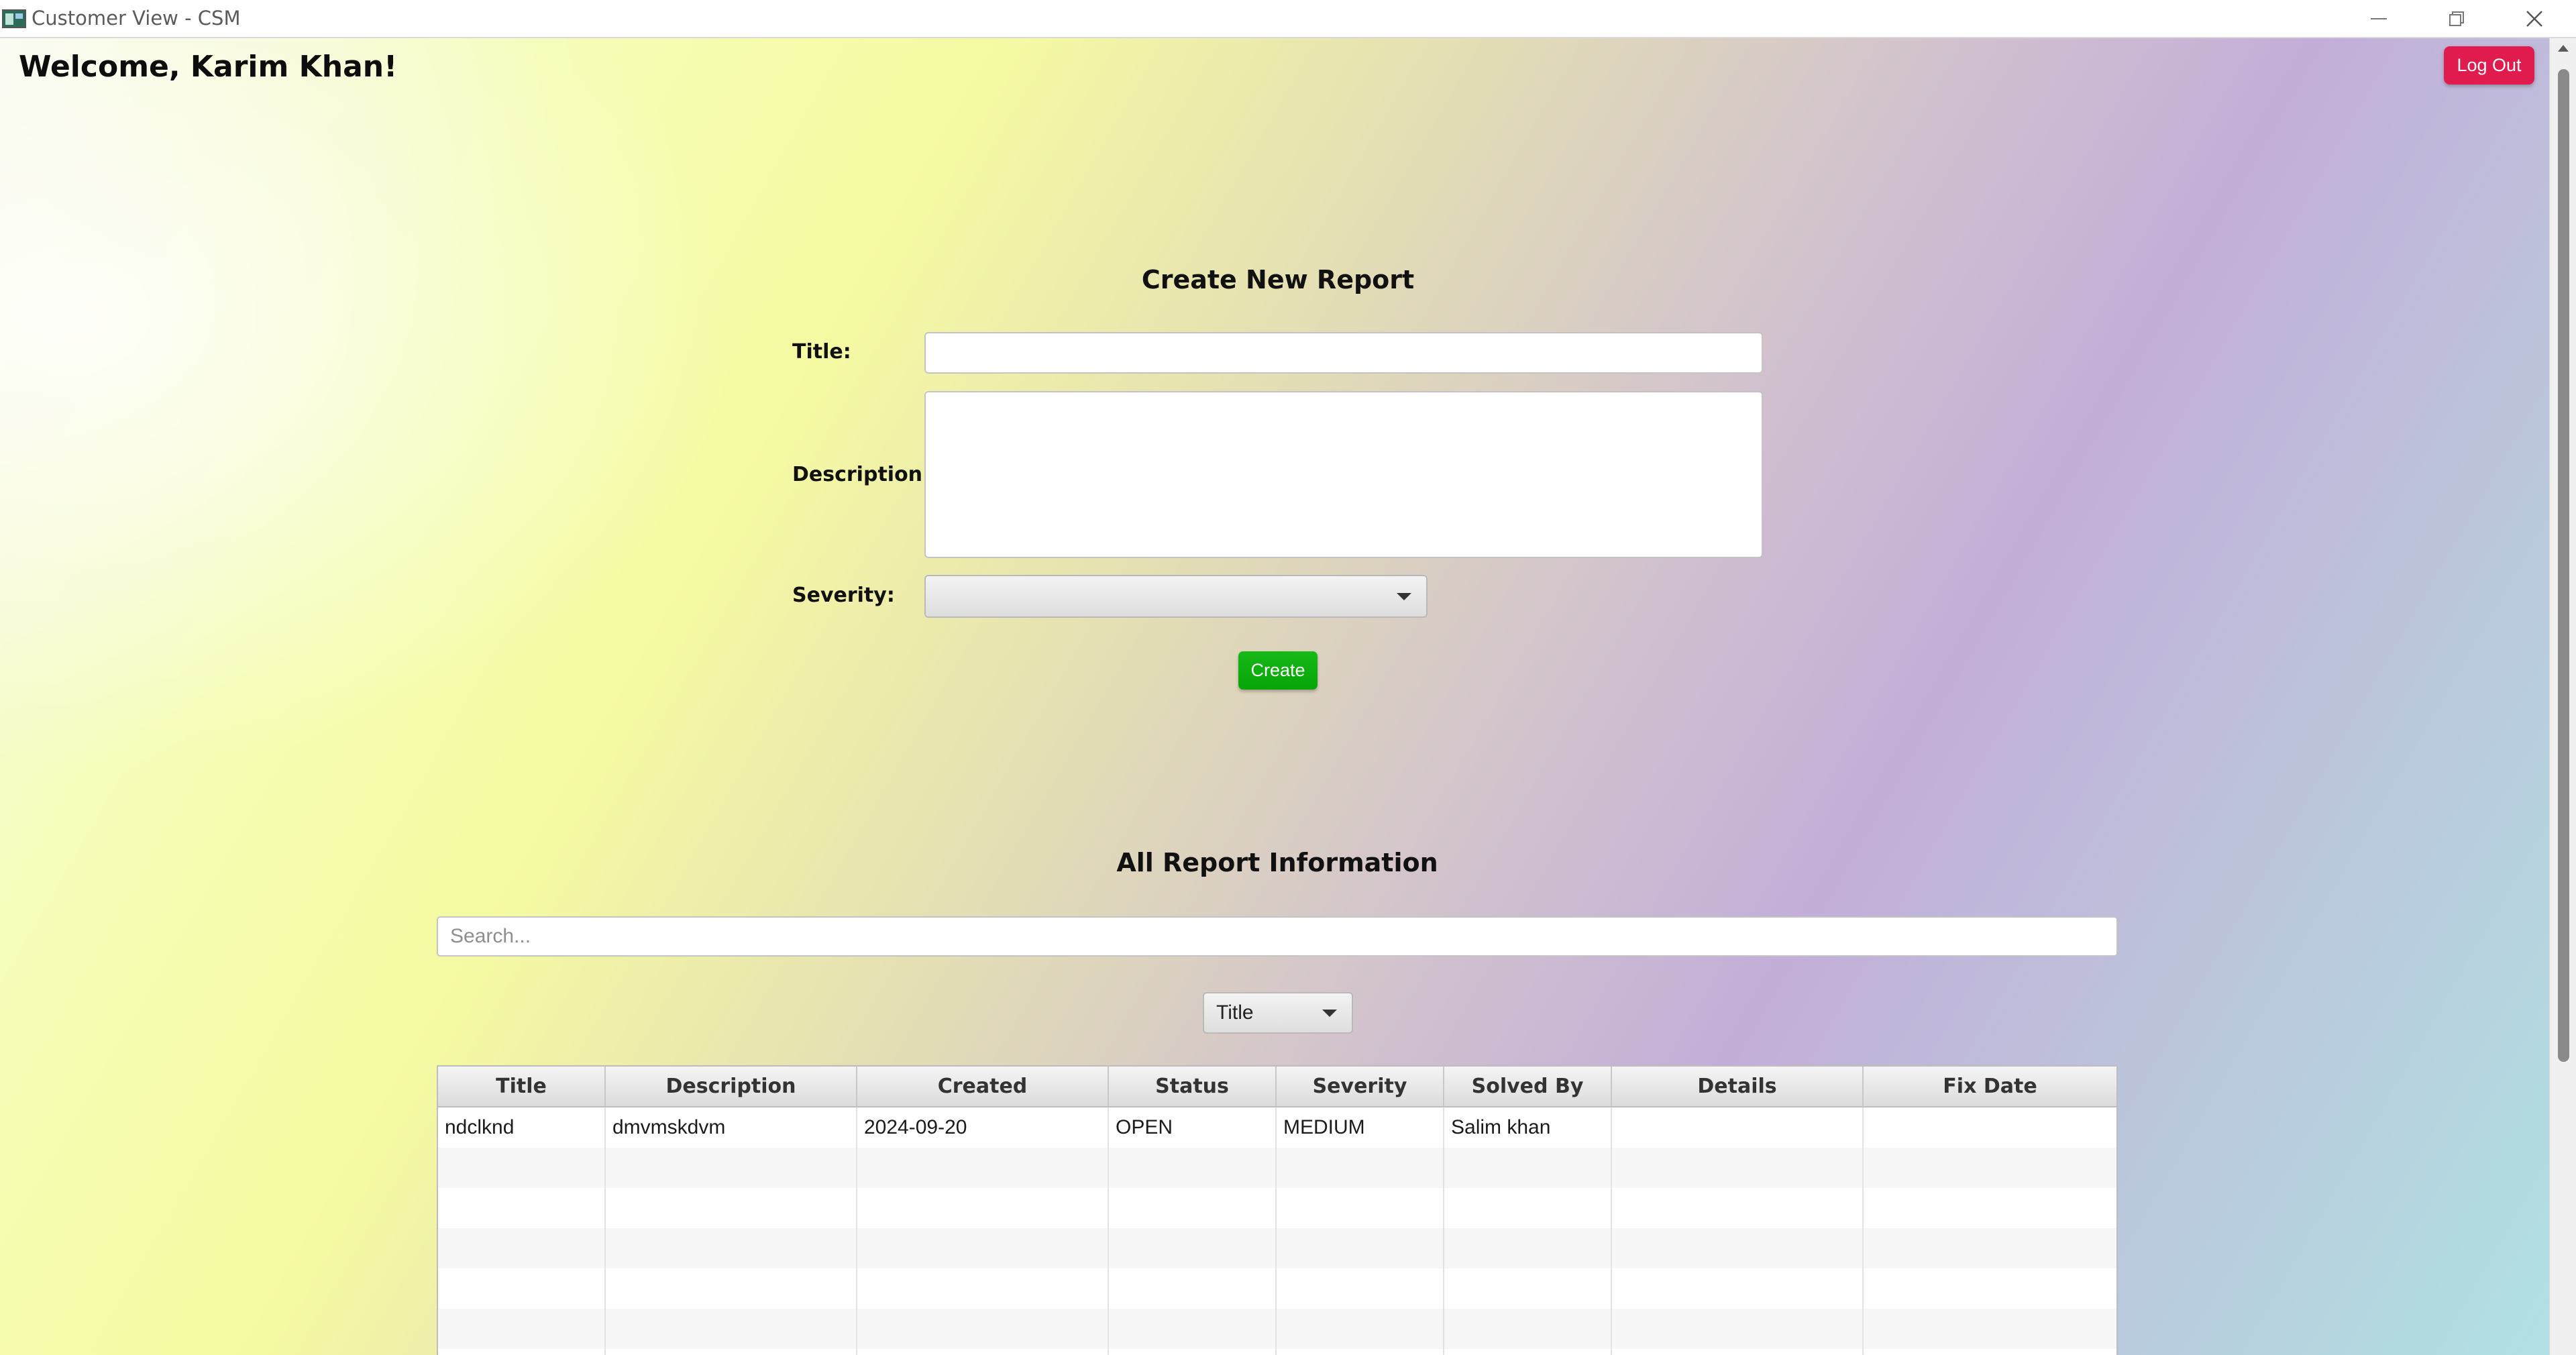 Image resolution: width=2576 pixels, height=1355 pixels. I want to click on minimize-icon, so click(2379, 19).